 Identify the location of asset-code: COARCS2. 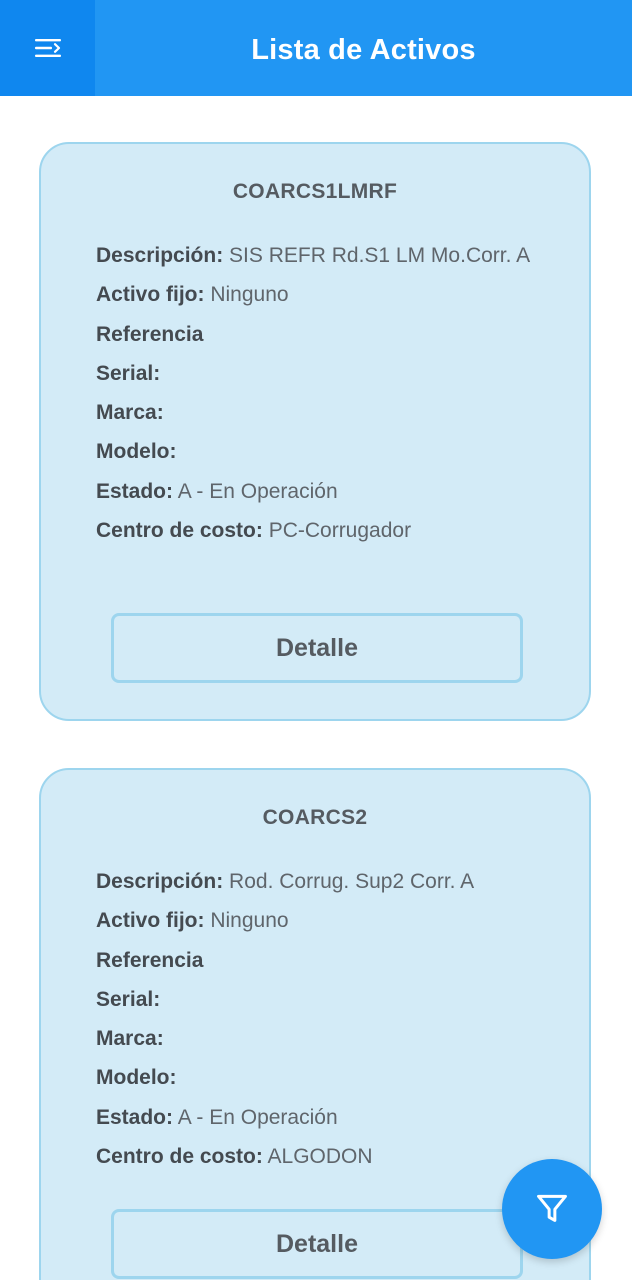
(315, 817).